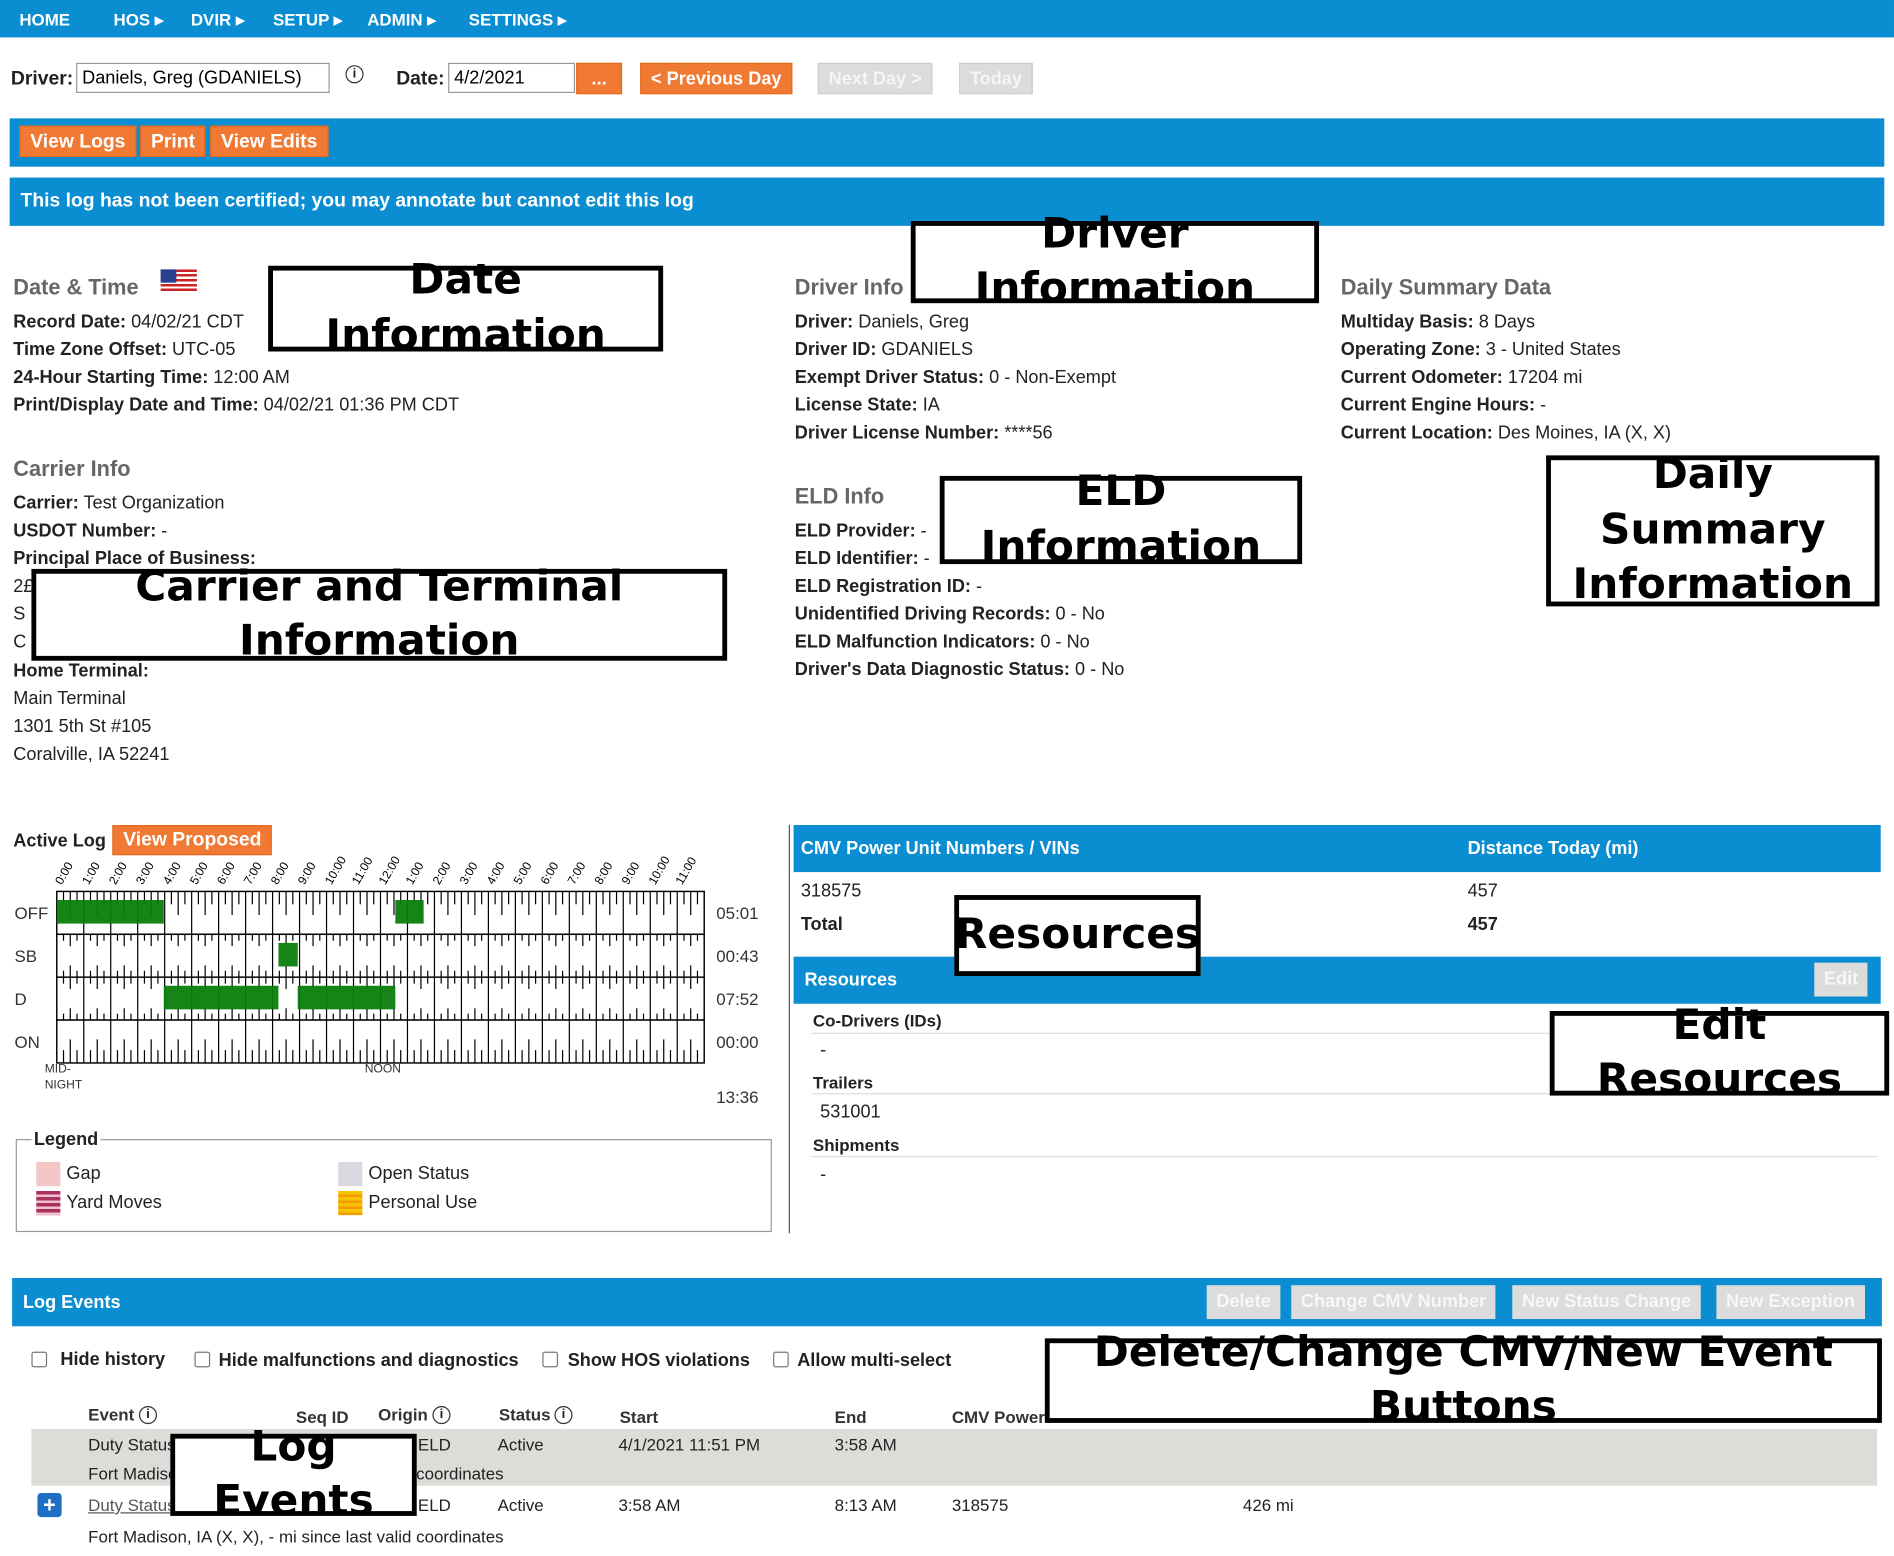 Image resolution: width=1894 pixels, height=1556 pixels. I want to click on view-edits-button: View Edits, so click(269, 141).